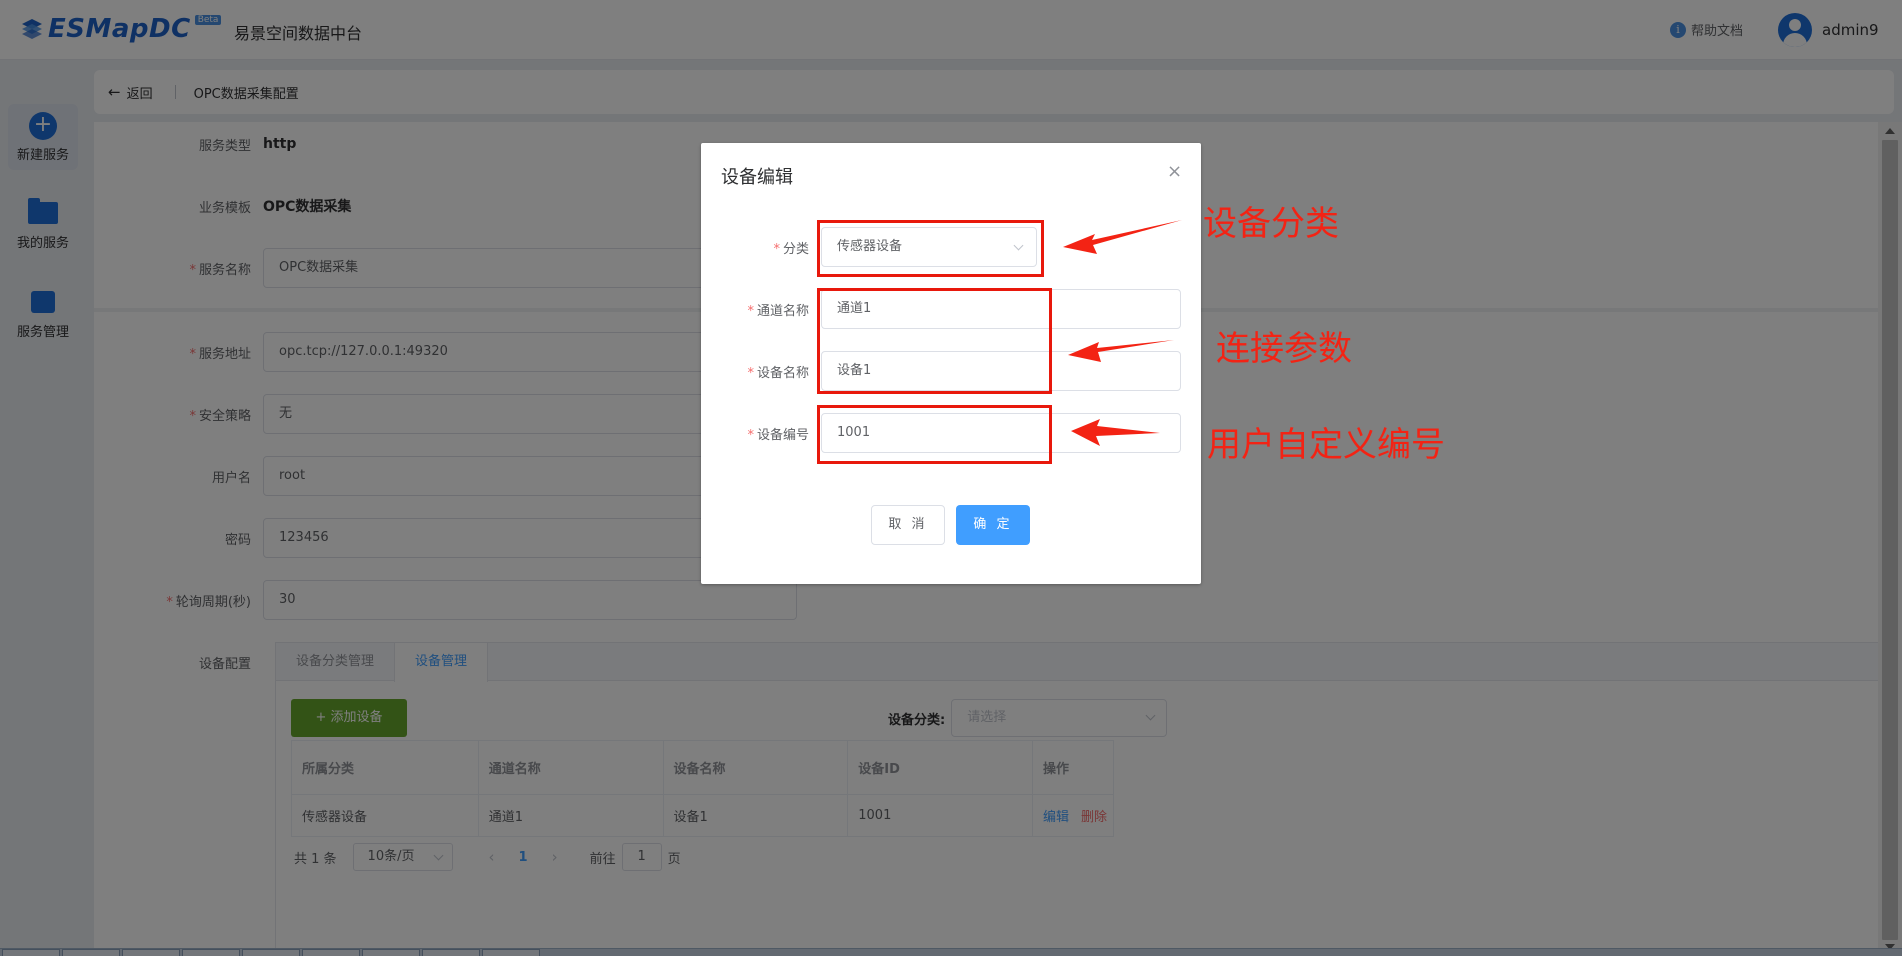 This screenshot has width=1902, height=956. I want to click on confirm-button: 确 定, so click(993, 525).